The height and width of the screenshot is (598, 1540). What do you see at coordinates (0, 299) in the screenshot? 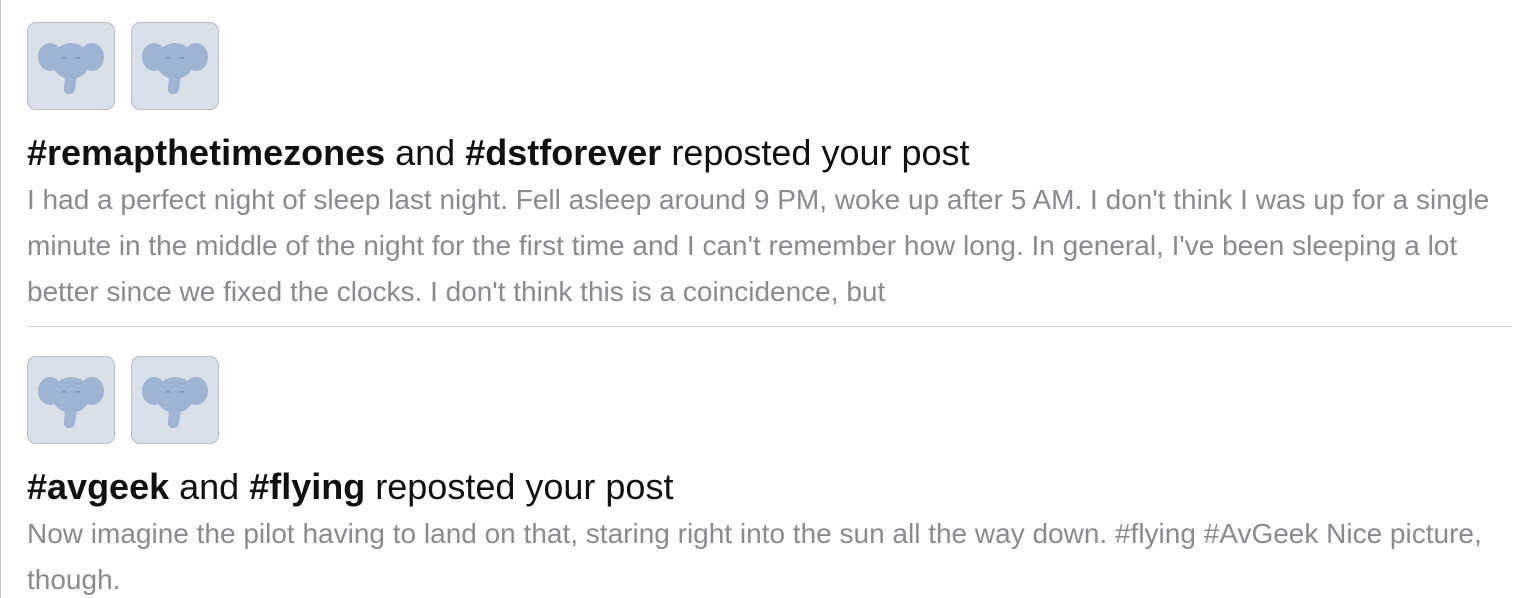
I see `left-border` at bounding box center [0, 299].